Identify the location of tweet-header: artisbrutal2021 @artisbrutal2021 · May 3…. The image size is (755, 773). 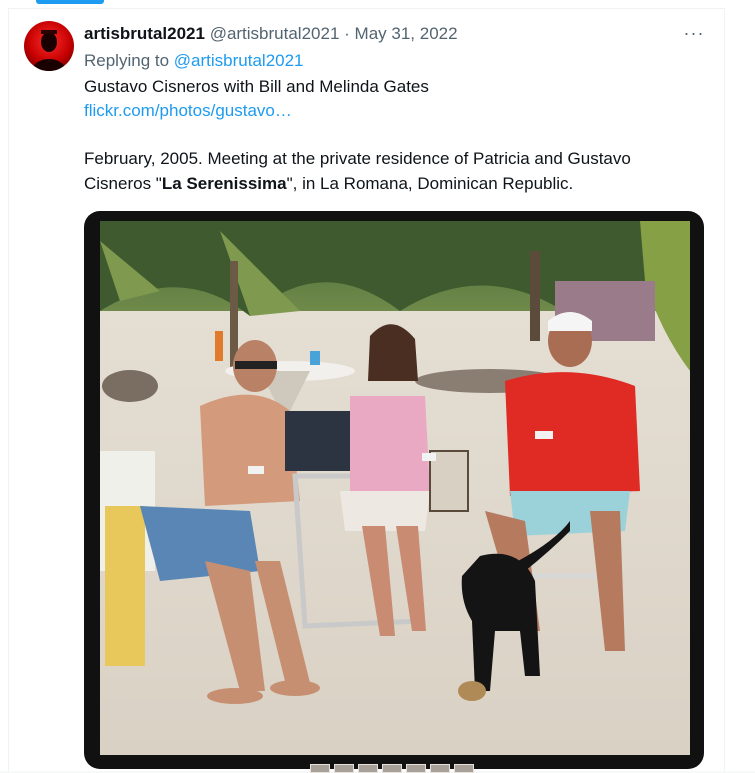
(271, 34).